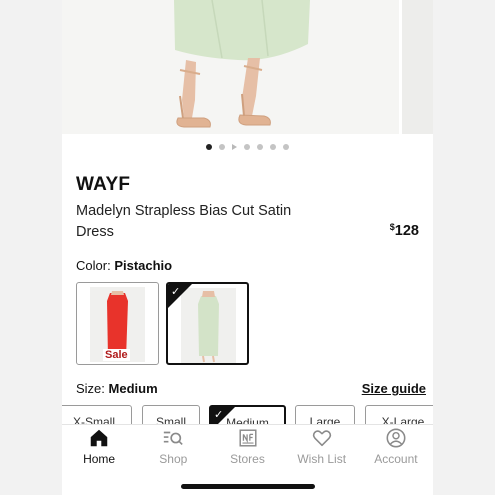 The height and width of the screenshot is (495, 495). I want to click on size-option-medium: ✓ Medium, so click(247, 415).